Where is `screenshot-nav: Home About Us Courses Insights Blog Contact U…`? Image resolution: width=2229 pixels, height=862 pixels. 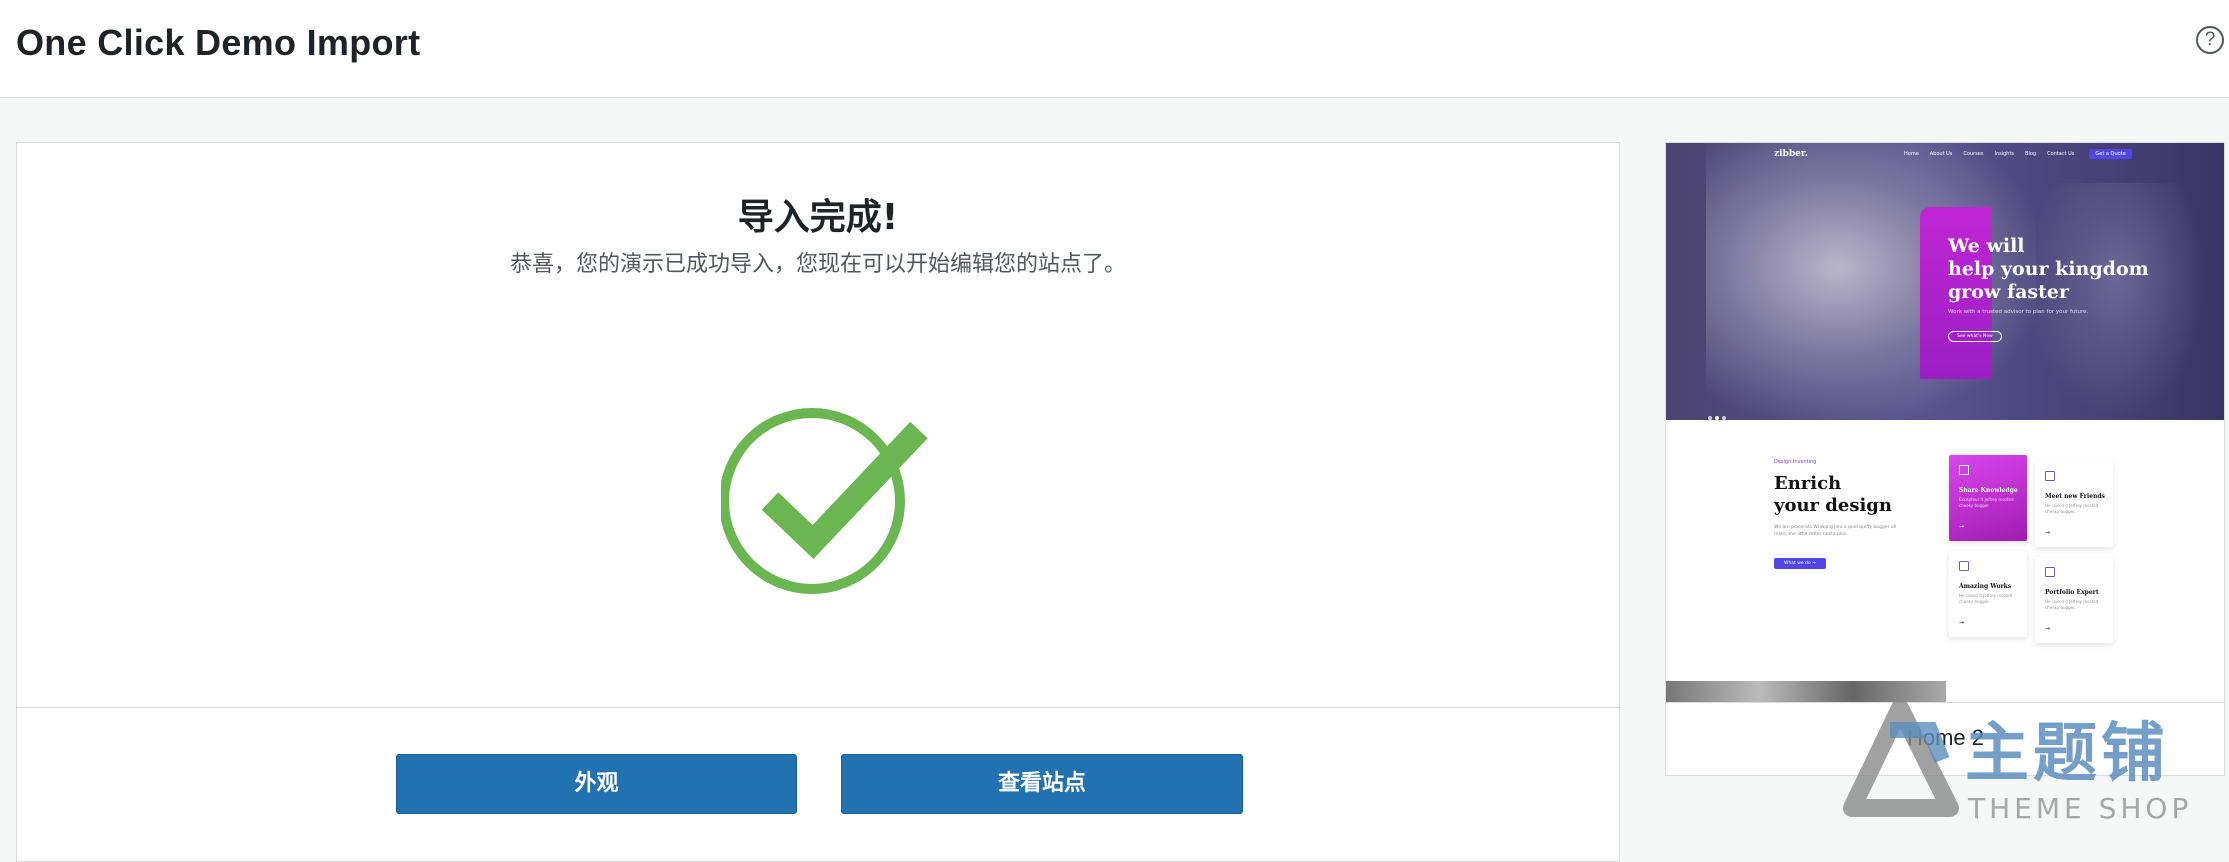
screenshot-nav: Home About Us Courses Insights Blog Contact U… is located at coordinates (2023, 154).